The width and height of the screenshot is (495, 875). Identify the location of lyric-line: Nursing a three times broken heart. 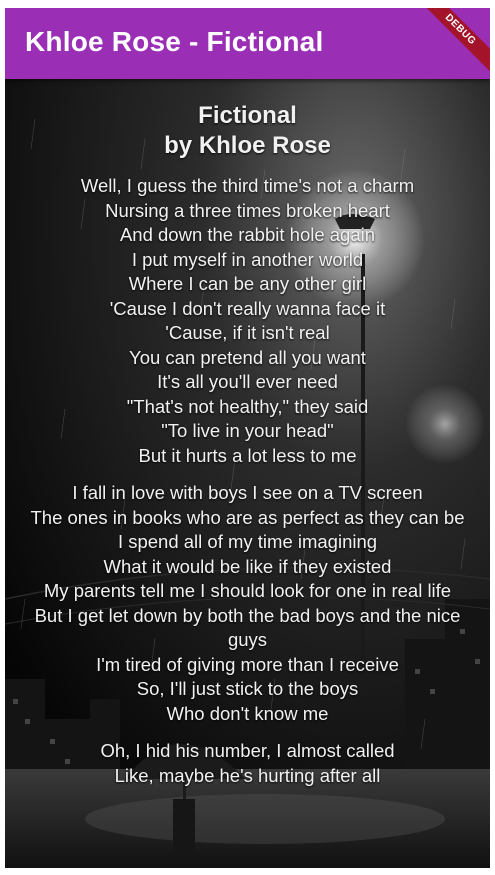
(247, 210).